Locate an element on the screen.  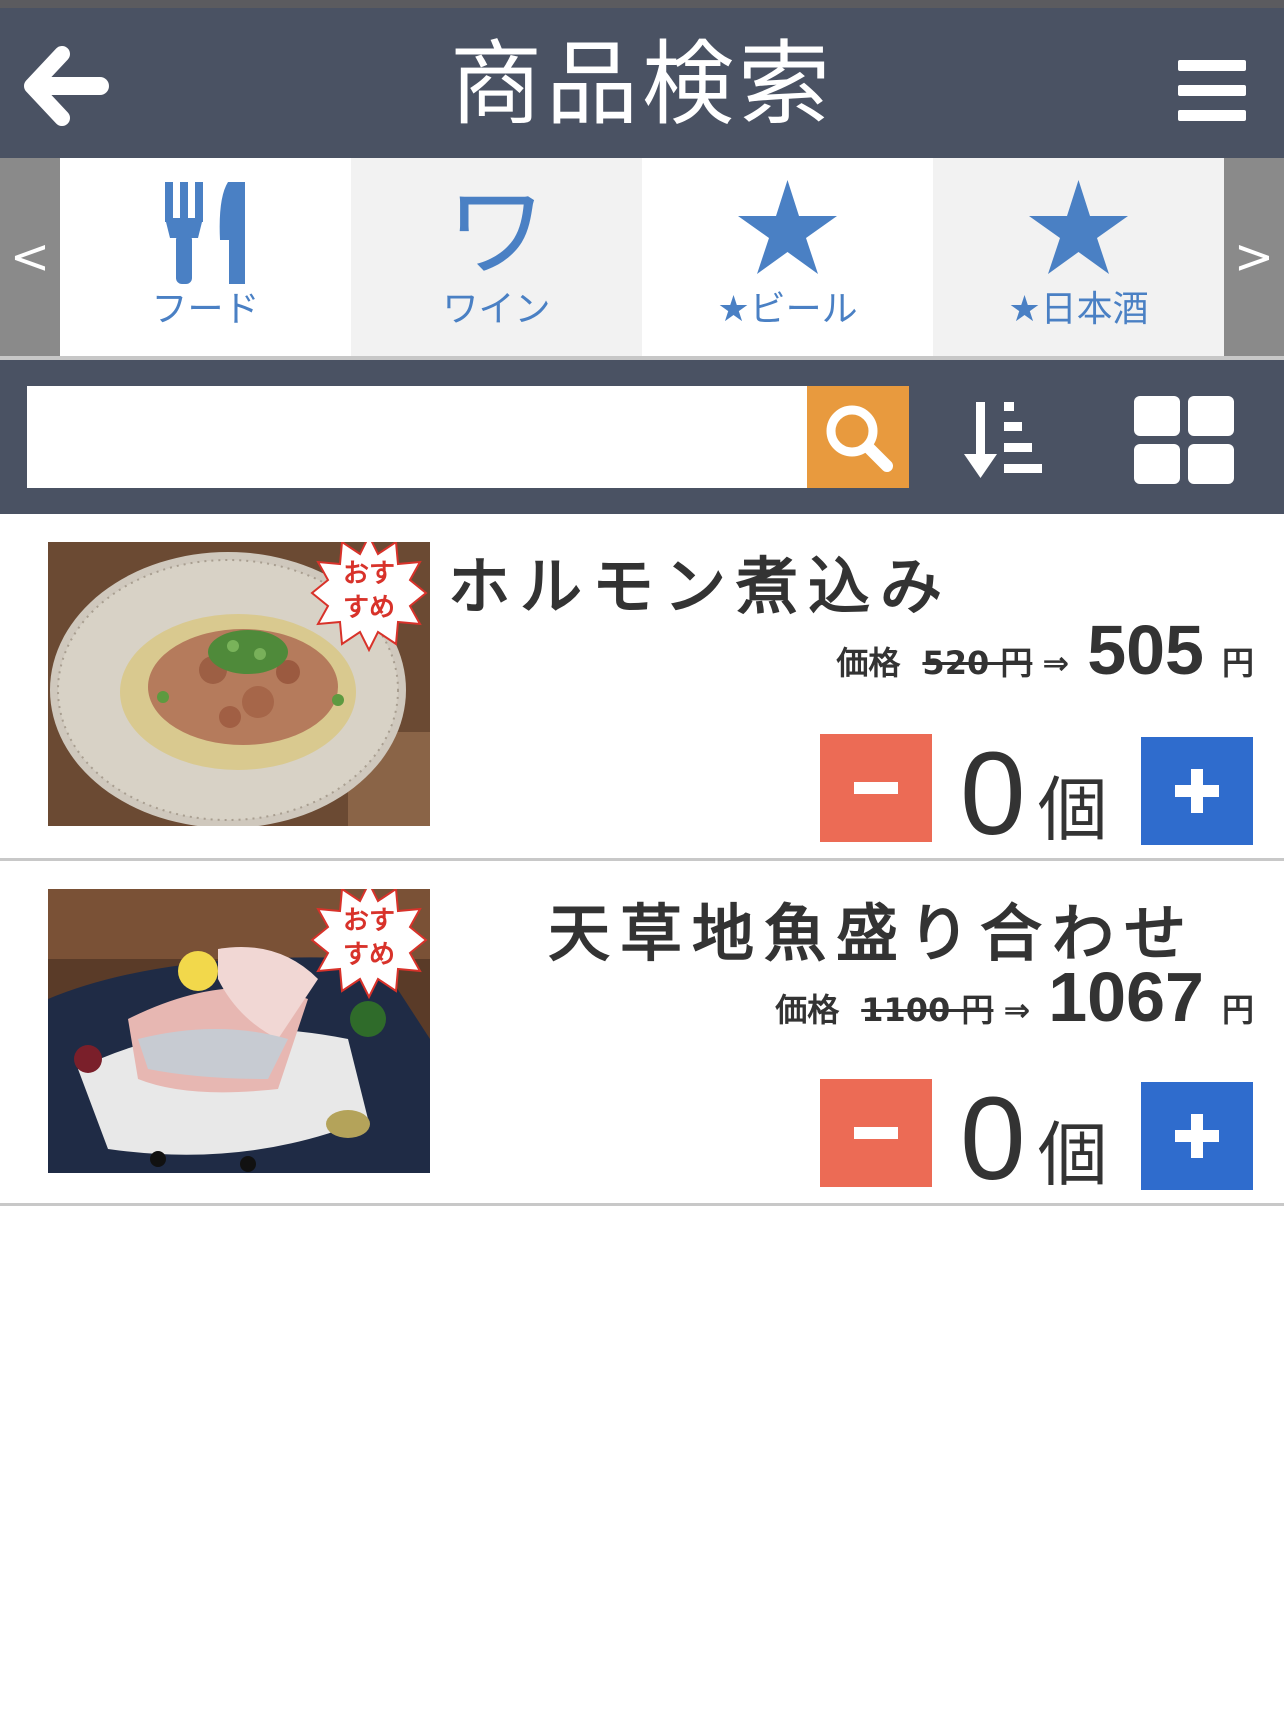
hamburger-icon is located at coordinates (1212, 65).